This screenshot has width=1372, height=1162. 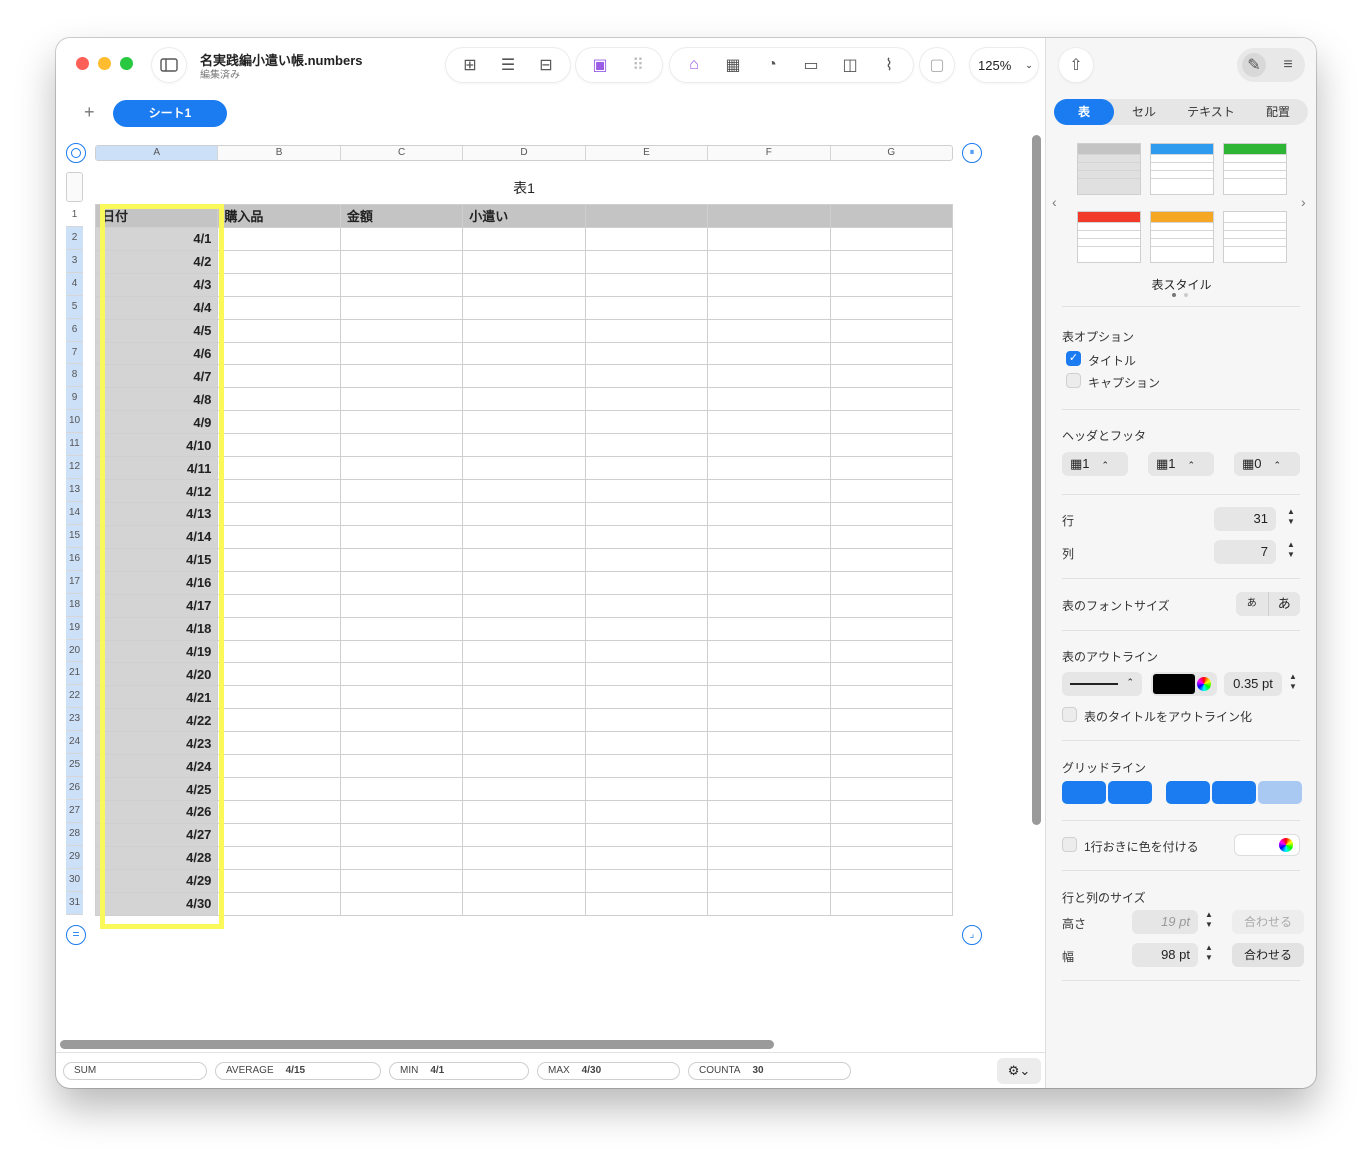 What do you see at coordinates (74, 674) in the screenshot?
I see `row-header: 21` at bounding box center [74, 674].